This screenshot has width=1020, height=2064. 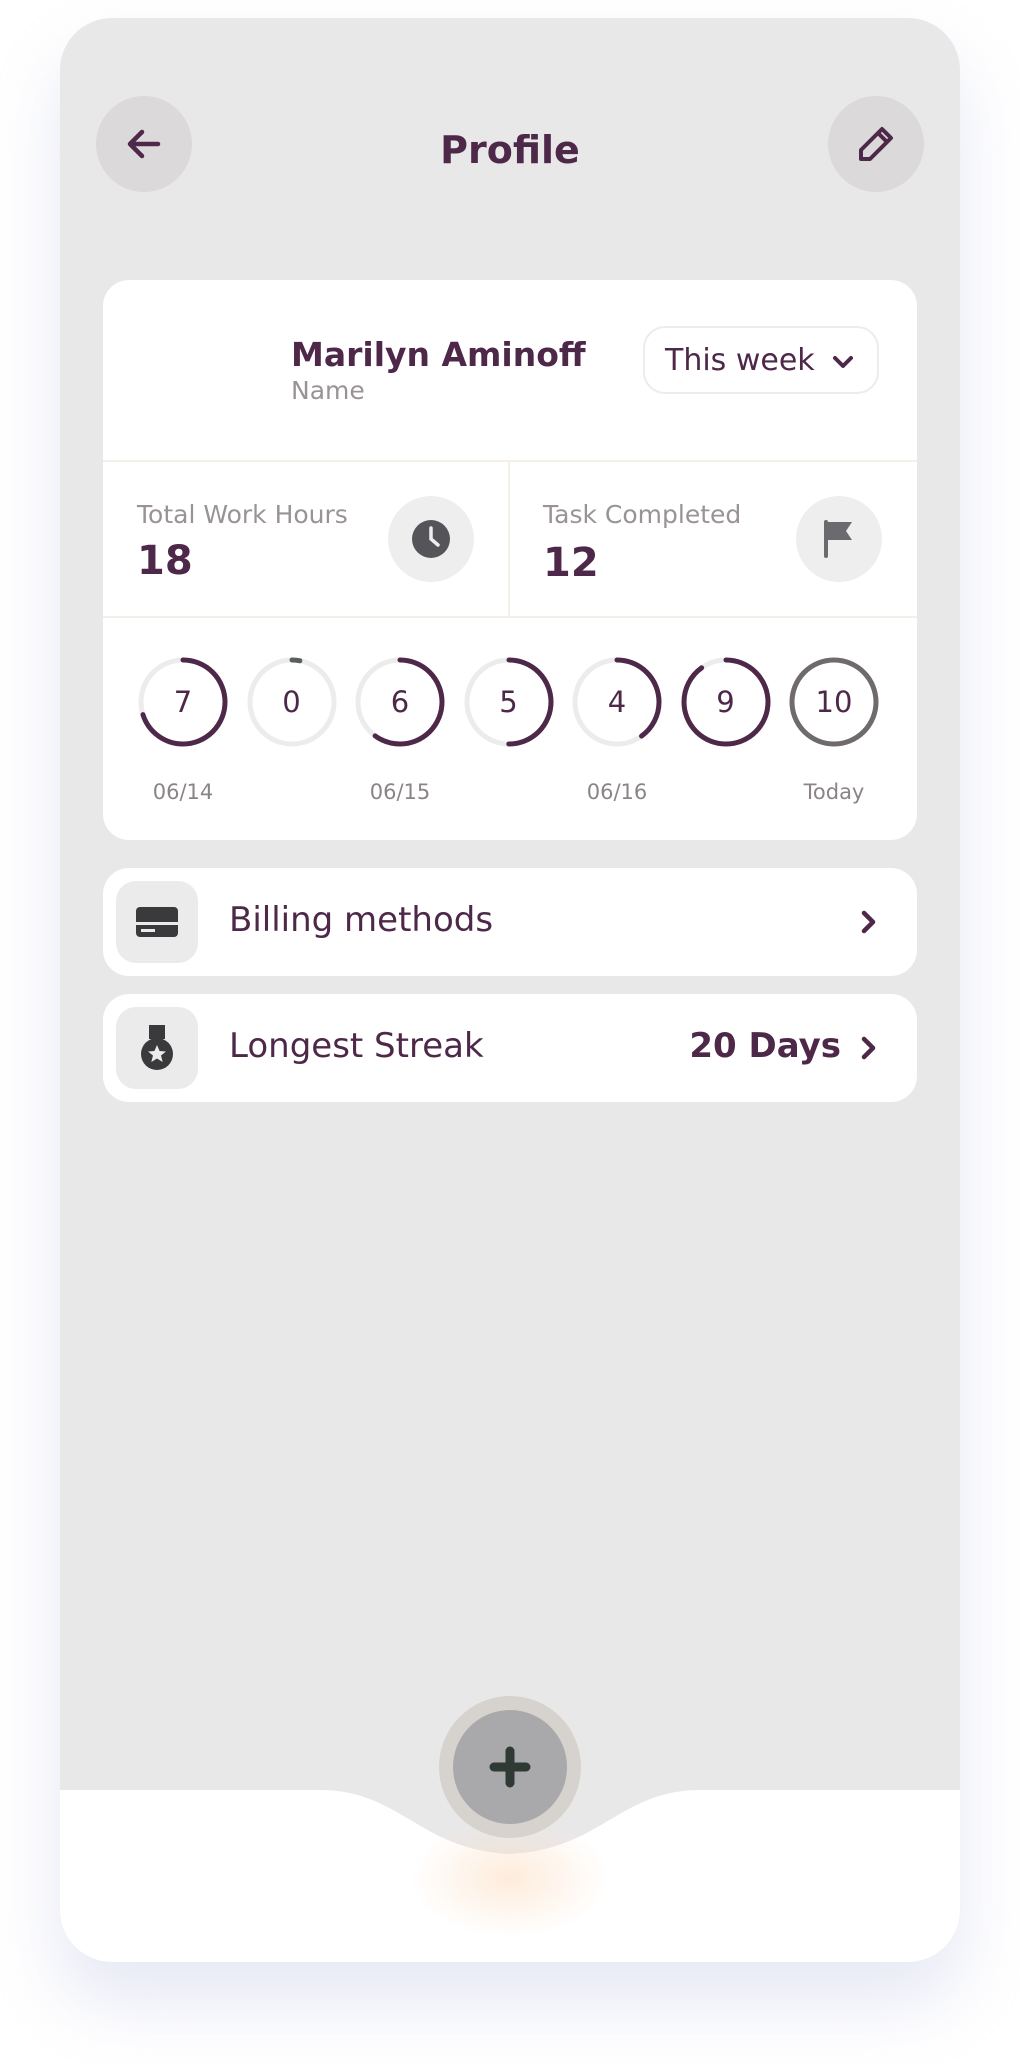 I want to click on billing-methods-row: Billing methods, so click(x=510, y=922).